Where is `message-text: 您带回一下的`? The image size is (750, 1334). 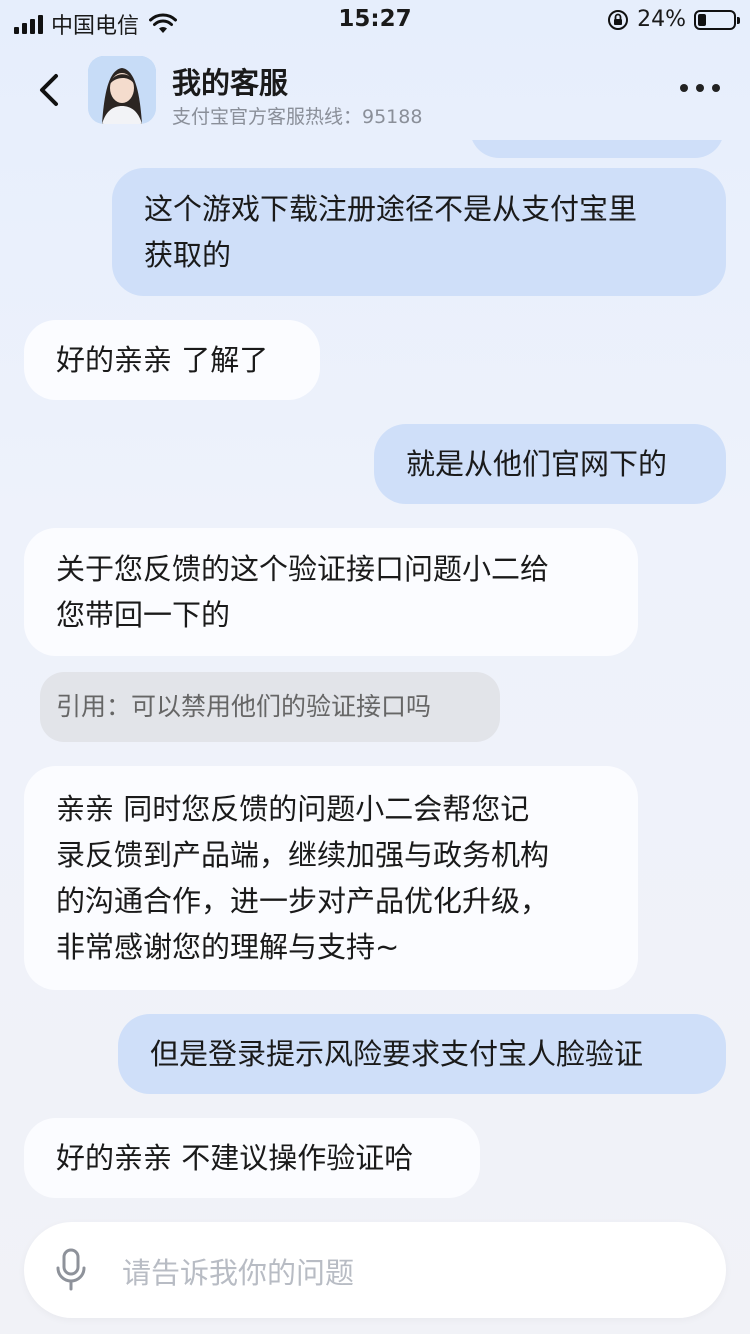
message-text: 您带回一下的 is located at coordinates (143, 615).